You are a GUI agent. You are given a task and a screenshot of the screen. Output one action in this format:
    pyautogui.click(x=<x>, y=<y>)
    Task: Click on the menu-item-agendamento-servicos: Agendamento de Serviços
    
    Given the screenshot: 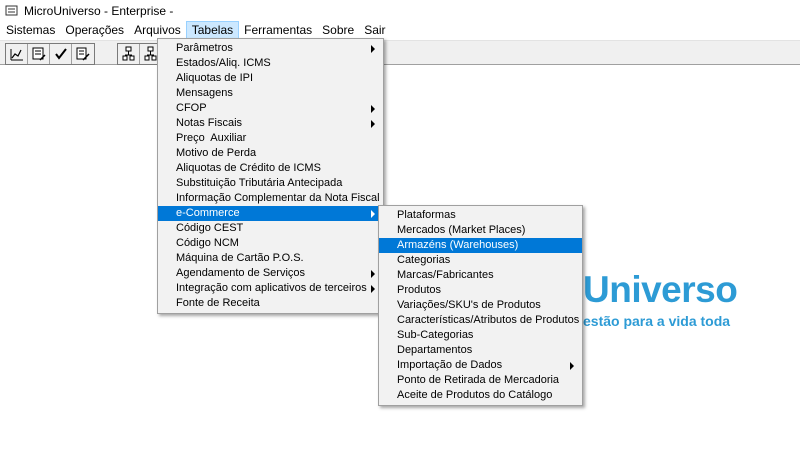 What is the action you would take?
    pyautogui.click(x=270, y=273)
    